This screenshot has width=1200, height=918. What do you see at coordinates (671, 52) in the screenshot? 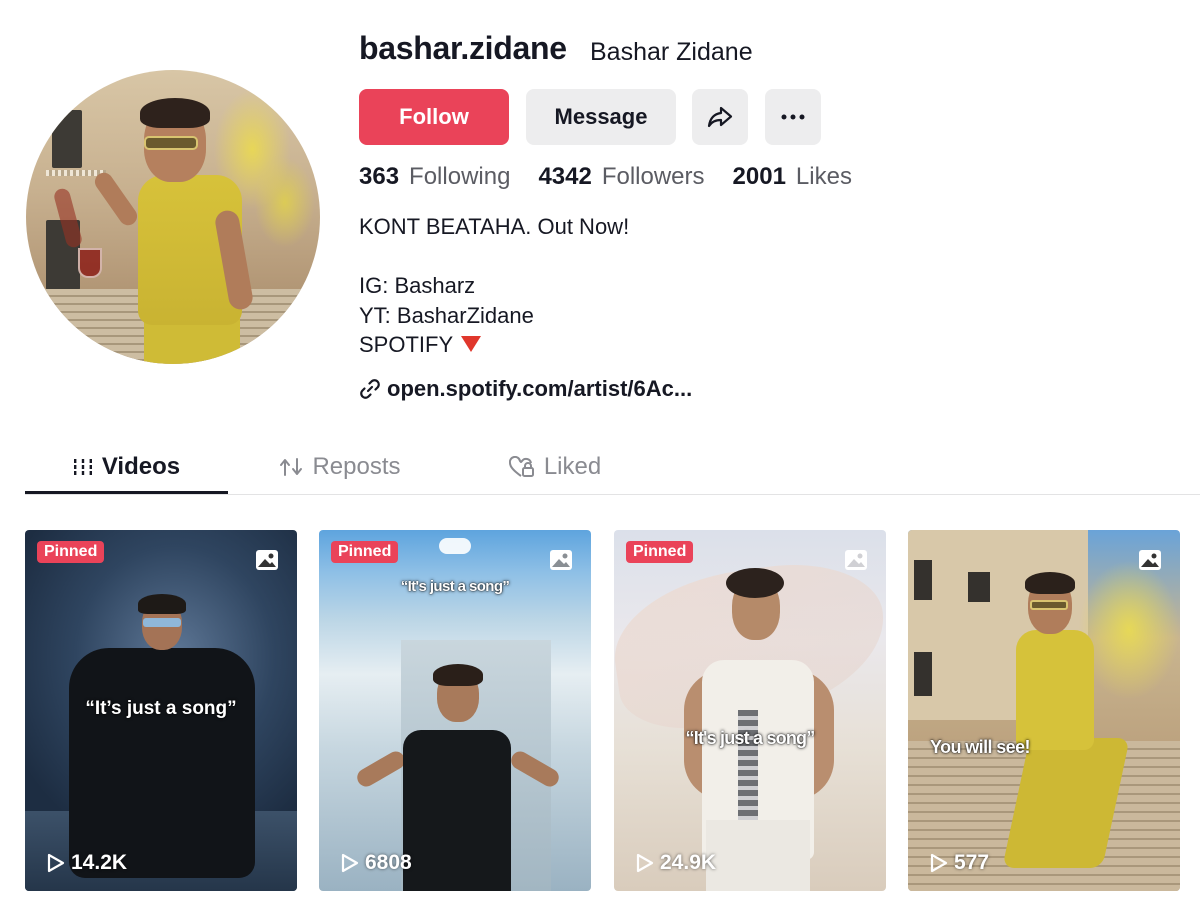
I see `display-name: Bashar Zidane` at bounding box center [671, 52].